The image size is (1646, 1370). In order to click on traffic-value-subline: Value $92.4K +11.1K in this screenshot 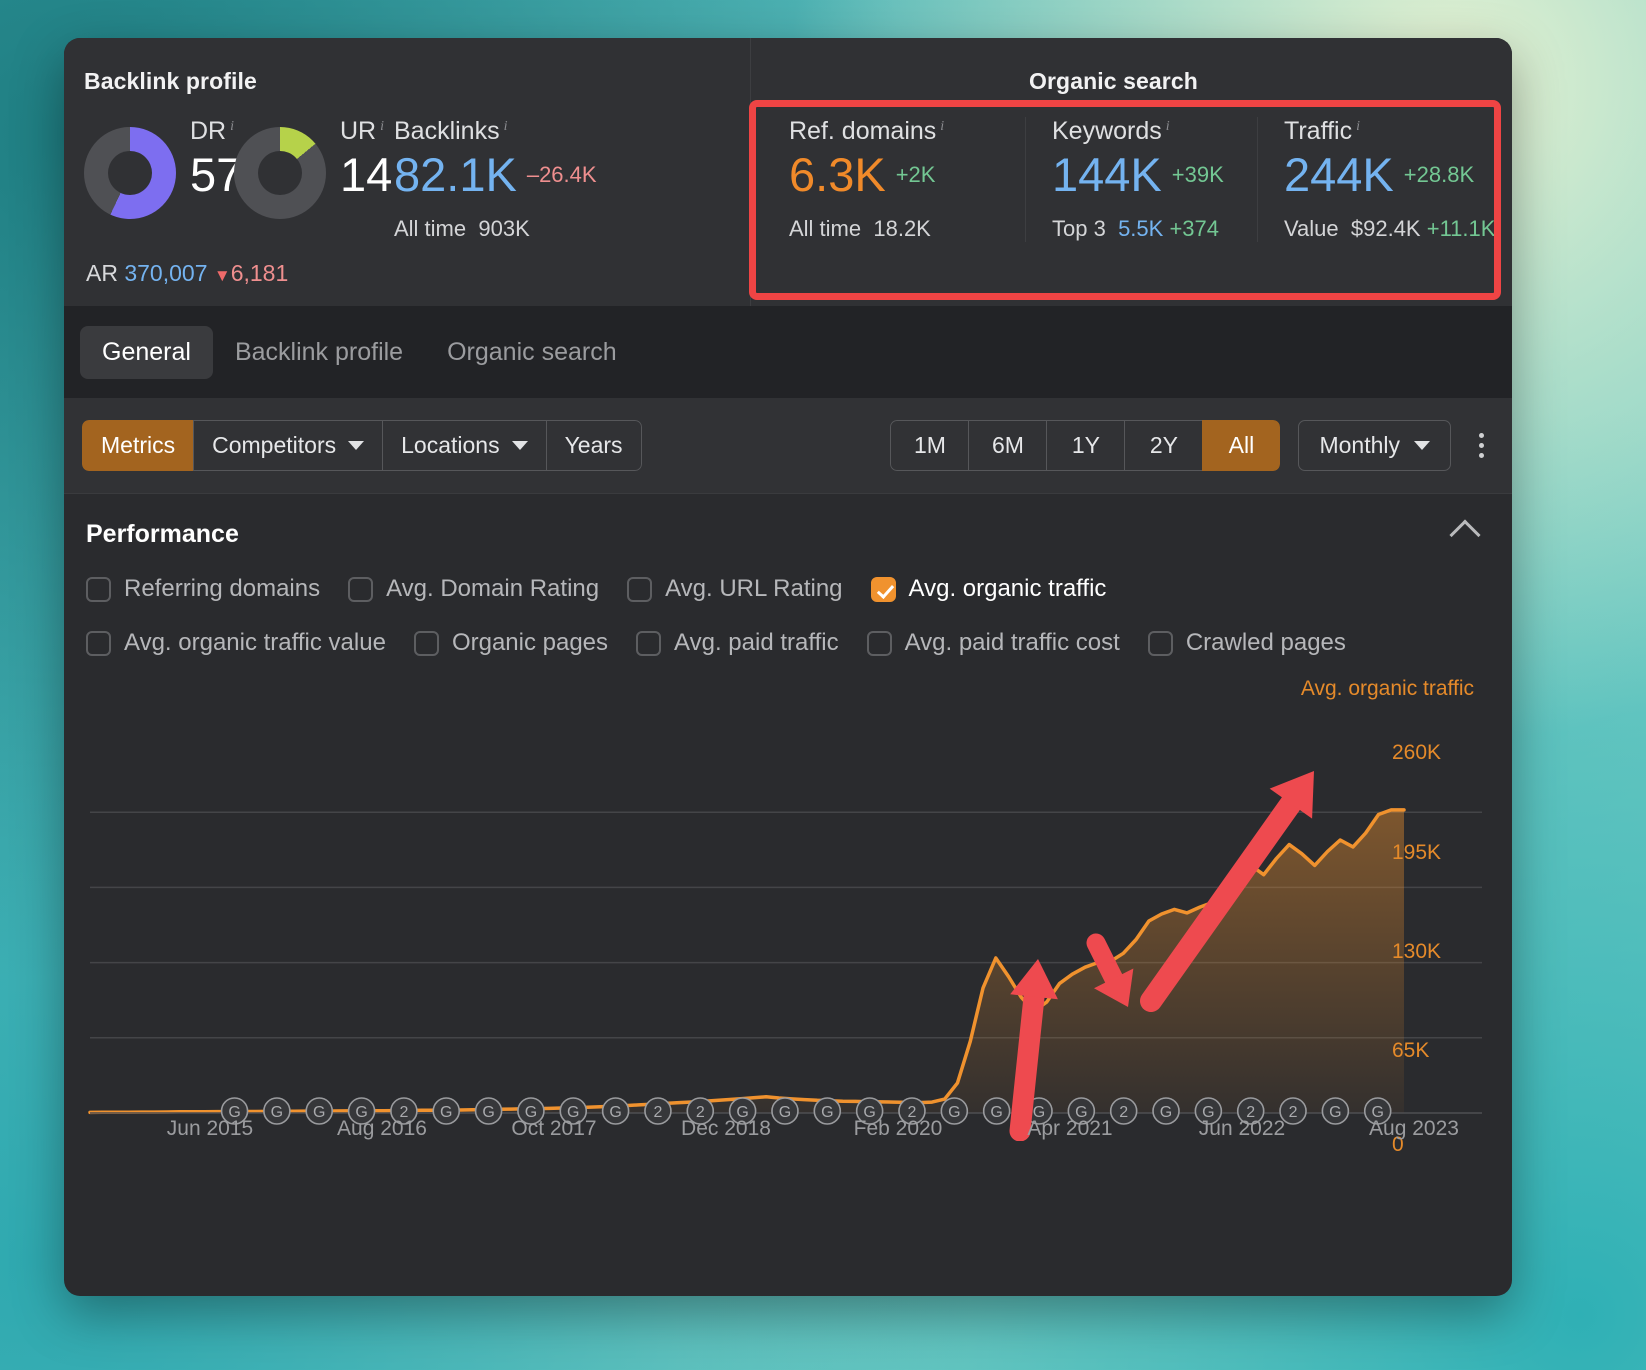, I will do `click(1390, 228)`.